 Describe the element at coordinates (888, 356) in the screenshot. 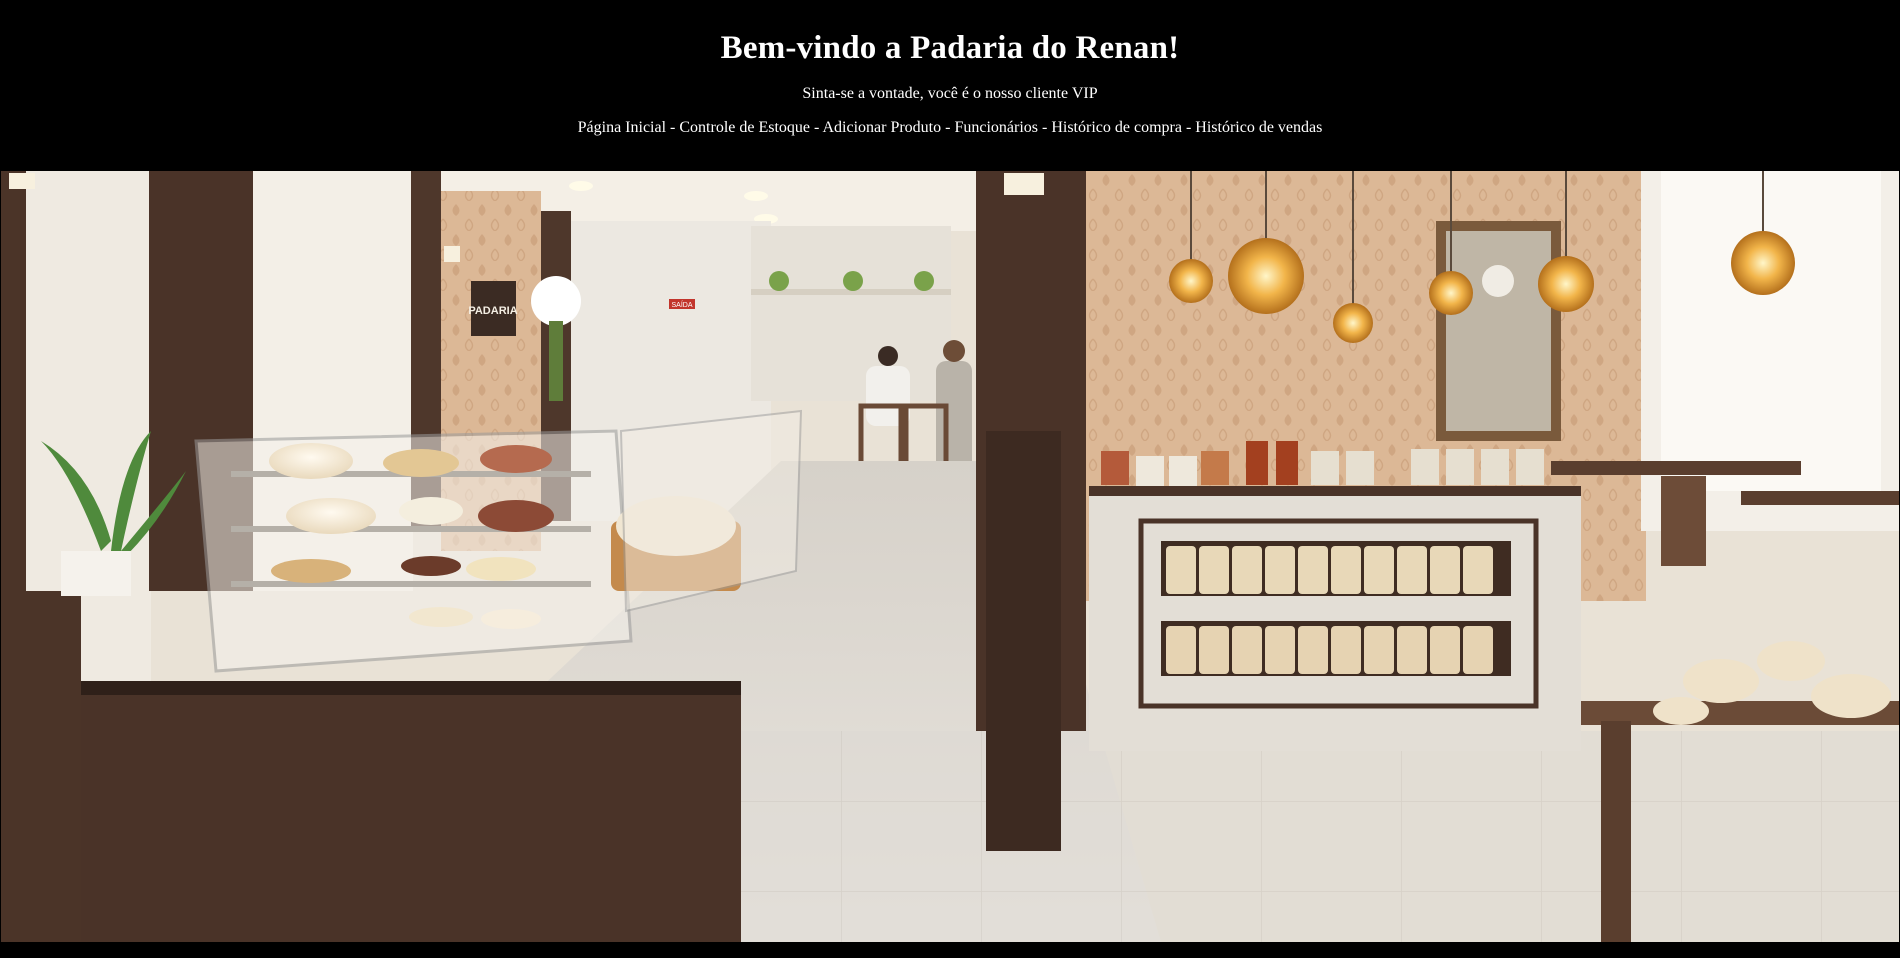

I see `baker-head` at that location.